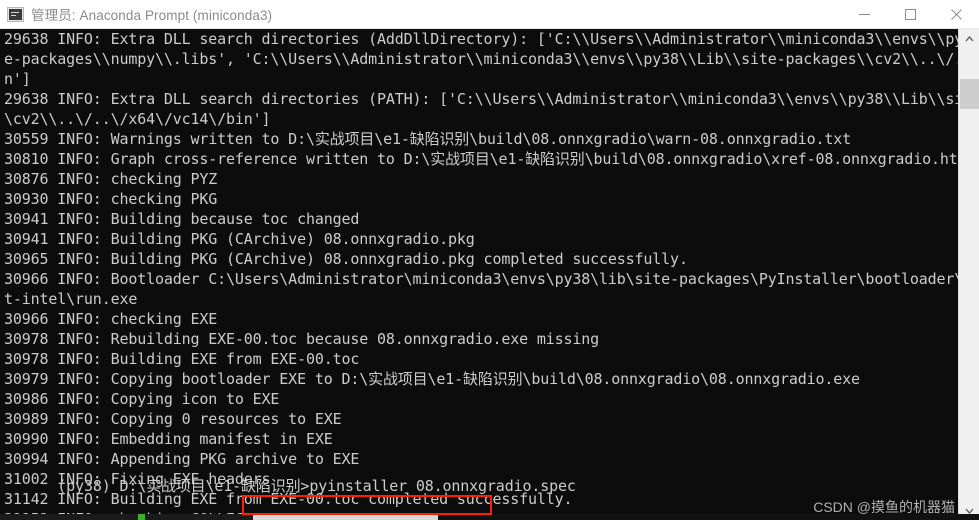 Image resolution: width=979 pixels, height=520 pixels. What do you see at coordinates (969, 511) in the screenshot?
I see `chevron-down-icon` at bounding box center [969, 511].